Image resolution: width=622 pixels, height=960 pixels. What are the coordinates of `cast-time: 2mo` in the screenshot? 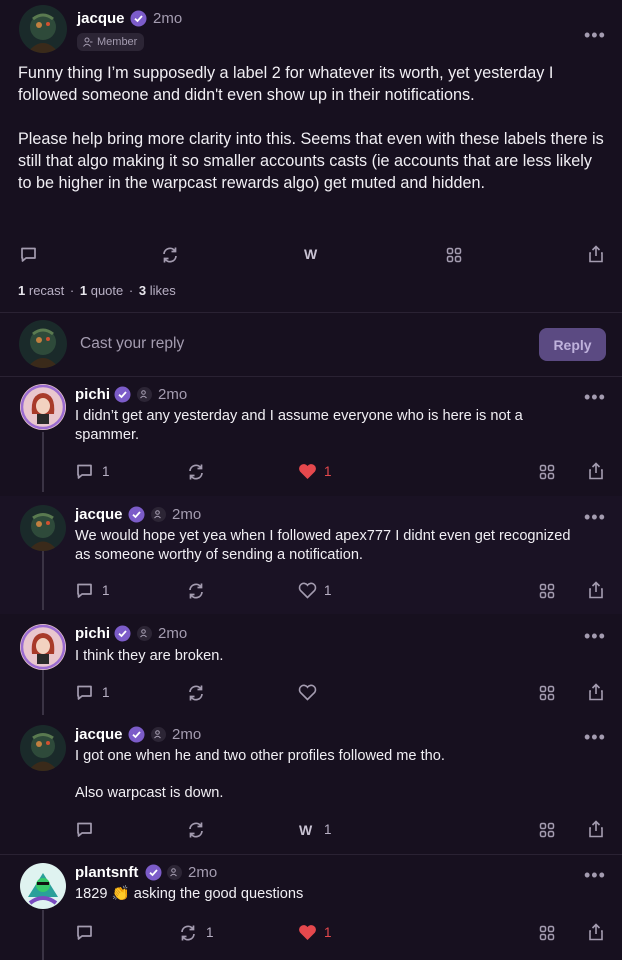 It's located at (168, 18).